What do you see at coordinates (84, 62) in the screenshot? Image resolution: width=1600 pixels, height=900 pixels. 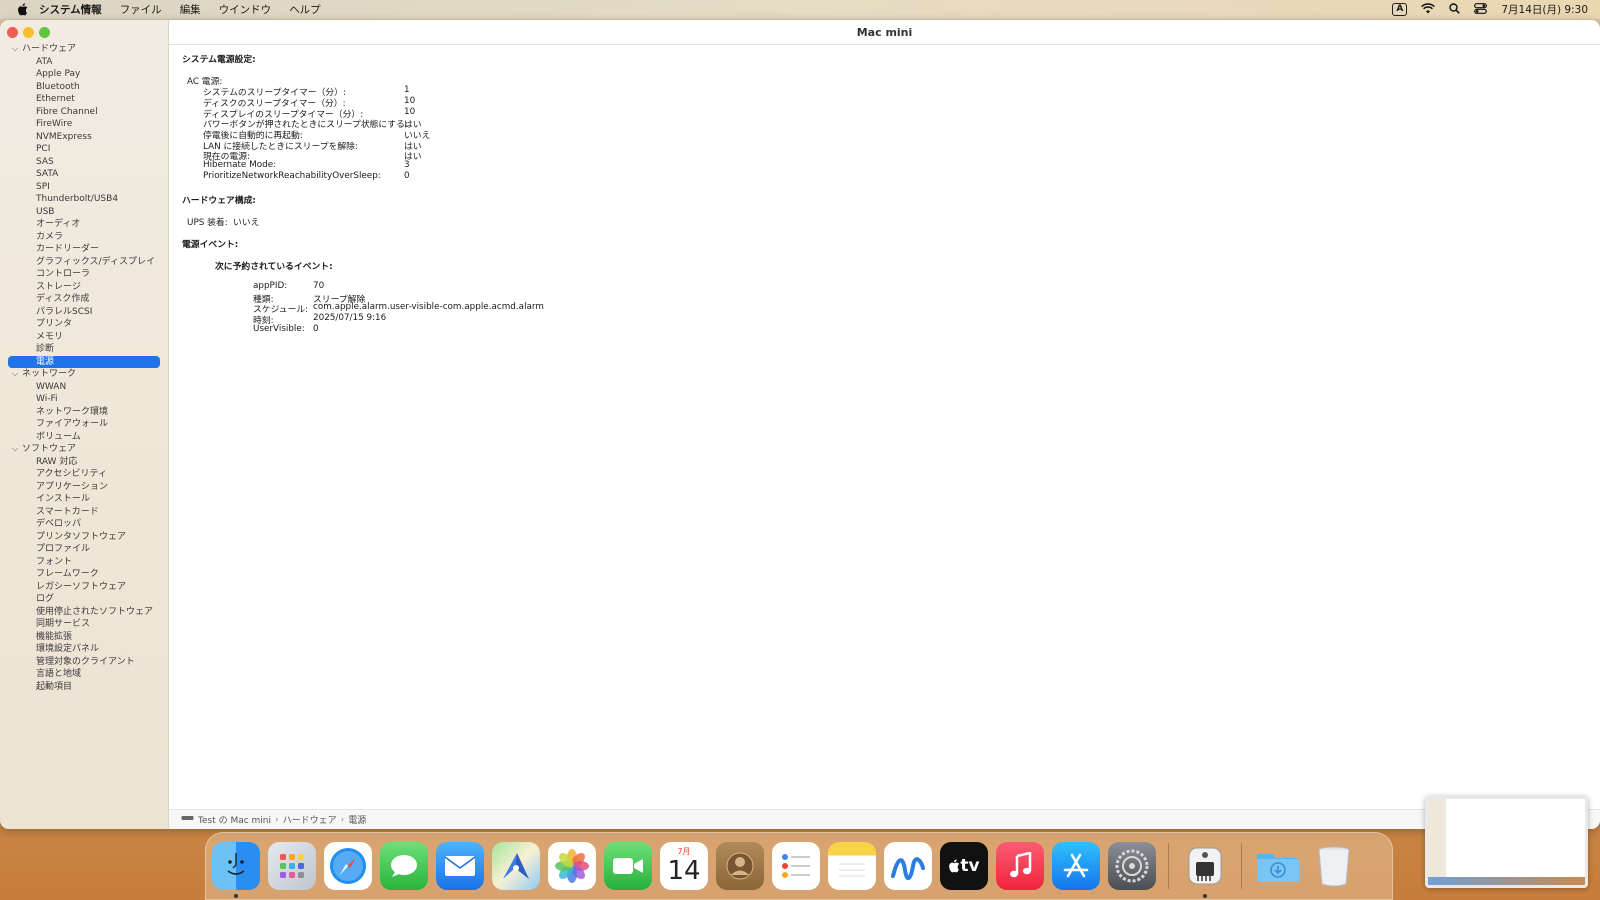 I see `sidebar-item: ATA` at bounding box center [84, 62].